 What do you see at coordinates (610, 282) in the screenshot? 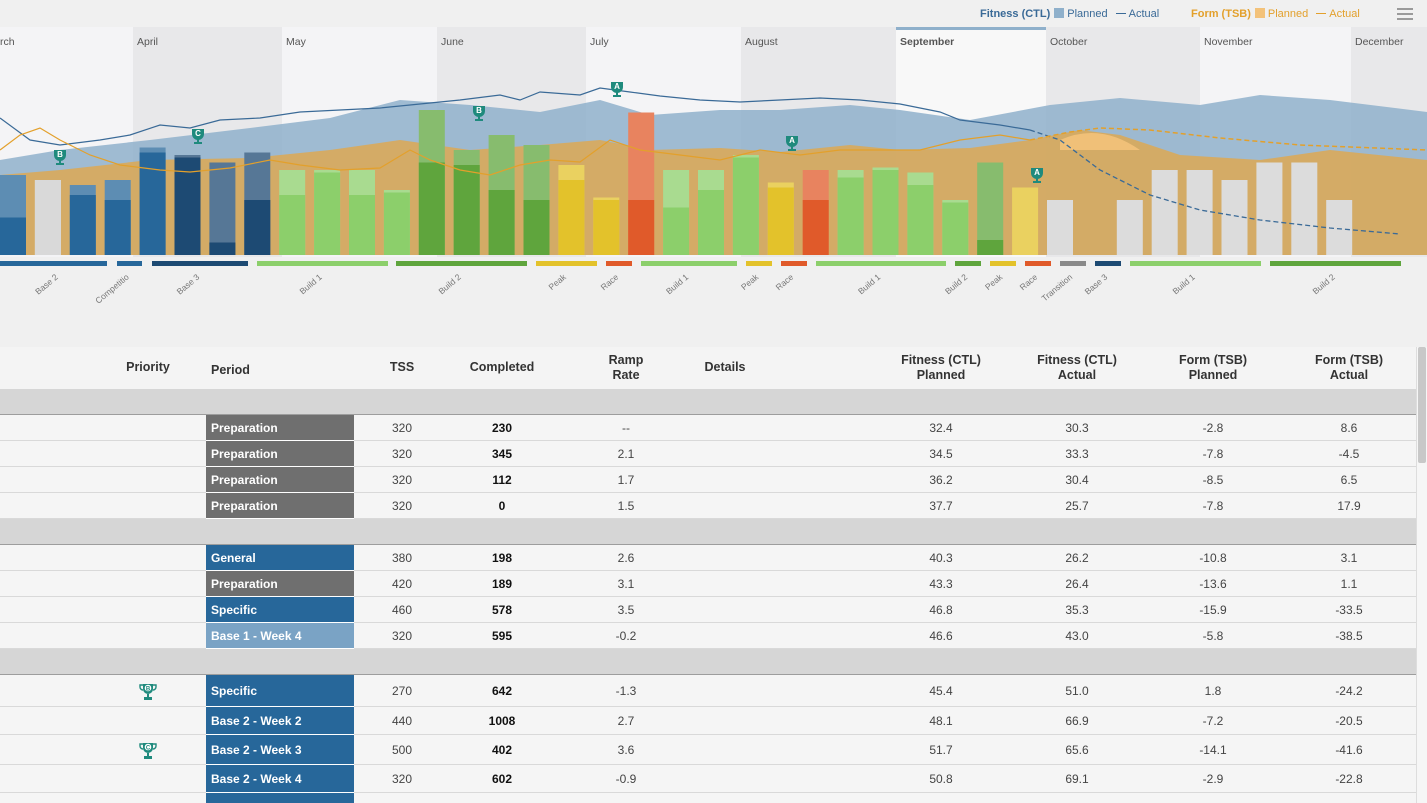
I see `phase-label: Race` at bounding box center [610, 282].